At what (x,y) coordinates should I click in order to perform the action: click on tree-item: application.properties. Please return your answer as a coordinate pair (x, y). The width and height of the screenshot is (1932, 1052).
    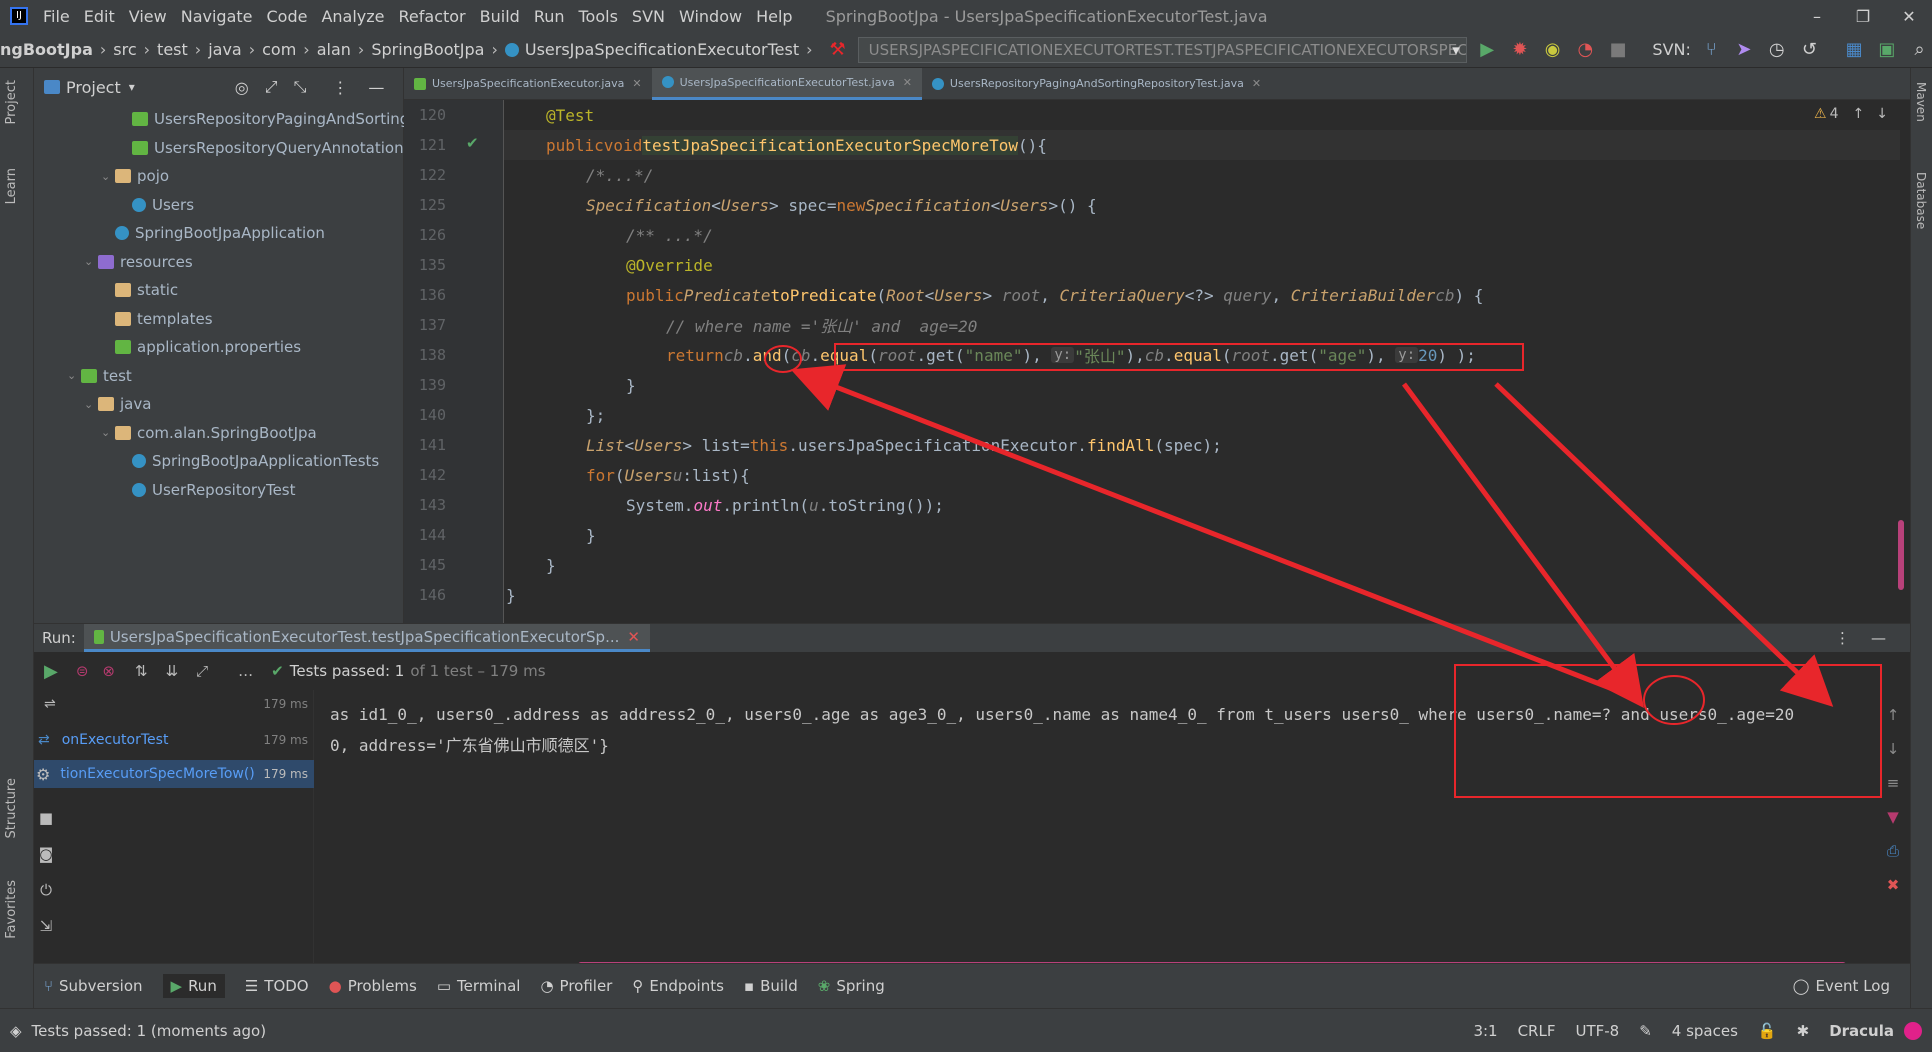
    Looking at the image, I should click on (201, 347).